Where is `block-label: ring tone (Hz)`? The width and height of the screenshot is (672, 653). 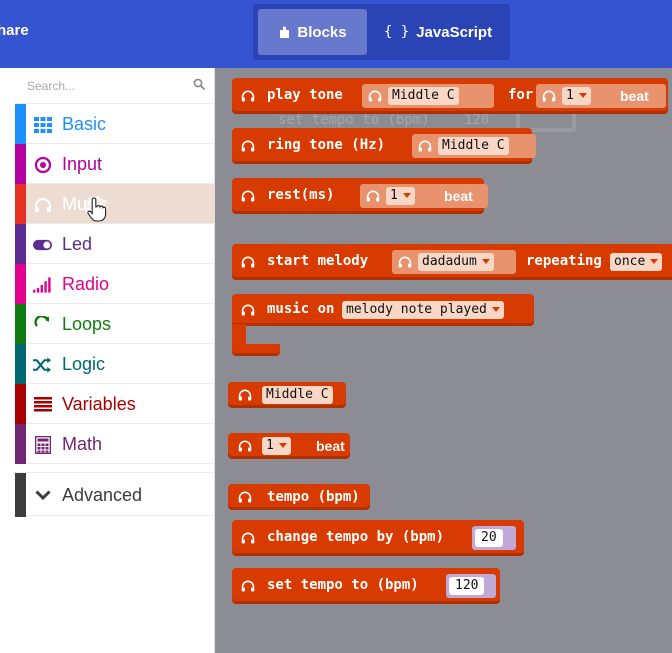 block-label: ring tone (Hz) is located at coordinates (326, 145).